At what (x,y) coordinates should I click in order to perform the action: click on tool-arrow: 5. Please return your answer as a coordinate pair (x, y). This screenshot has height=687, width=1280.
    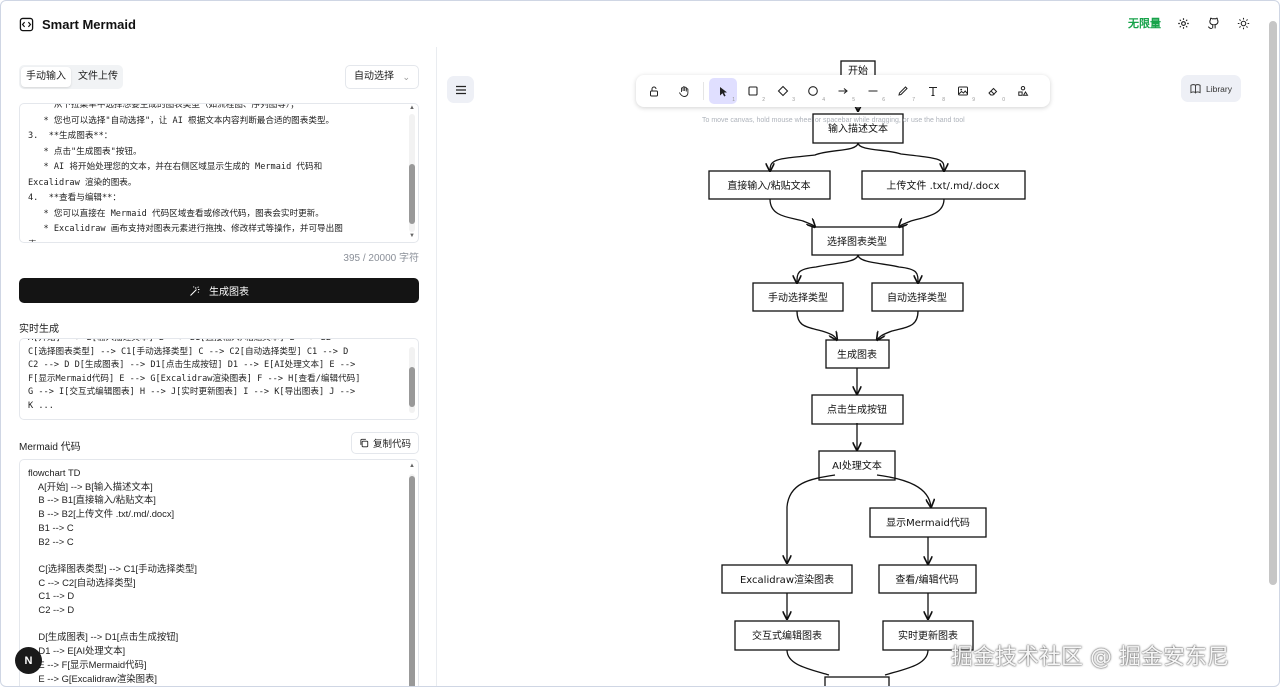
    Looking at the image, I should click on (843, 91).